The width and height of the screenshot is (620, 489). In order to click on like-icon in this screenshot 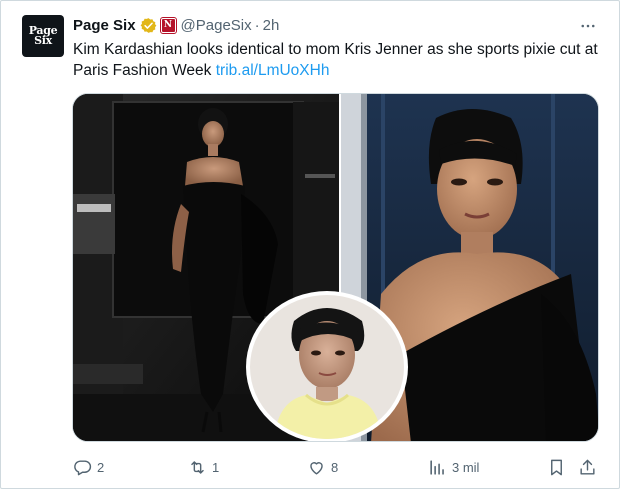, I will do `click(316, 468)`.